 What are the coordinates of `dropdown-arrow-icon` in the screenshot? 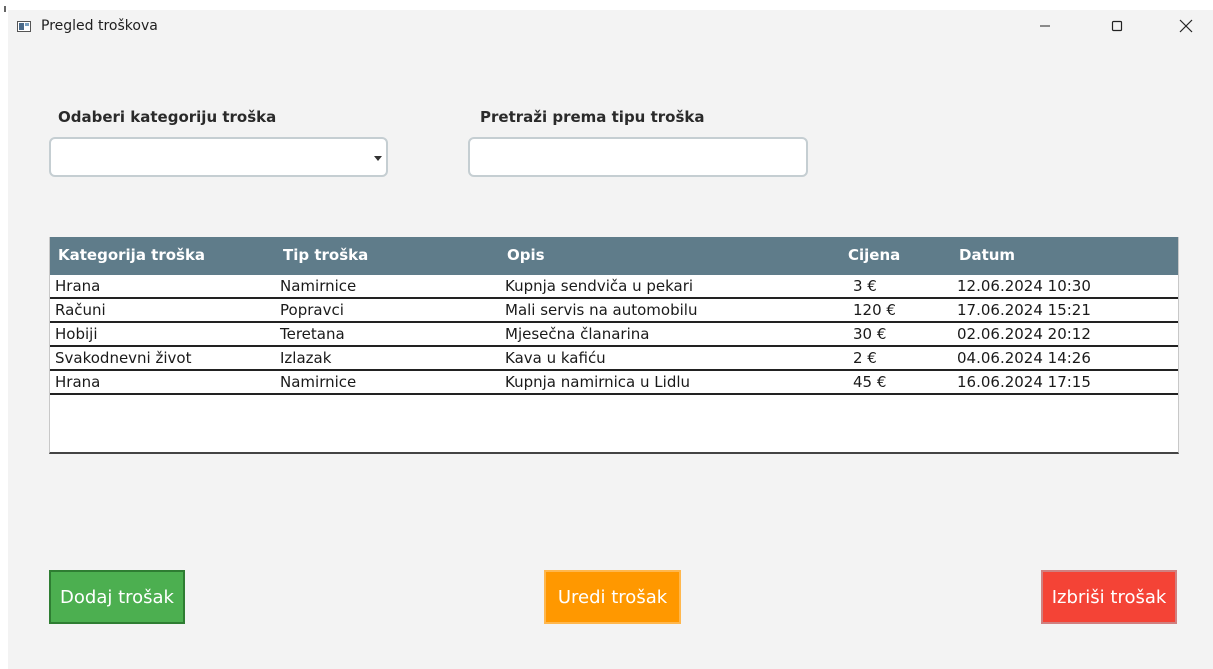 It's located at (378, 158).